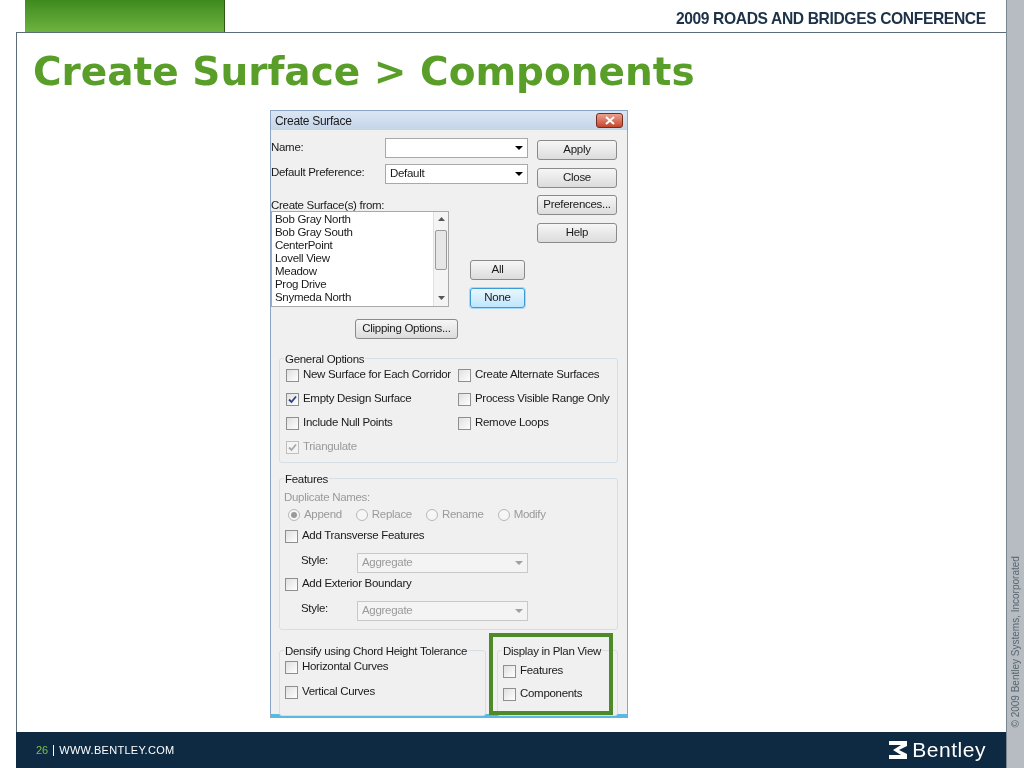  Describe the element at coordinates (441, 219) in the screenshot. I see `scroll-up-icon` at that location.